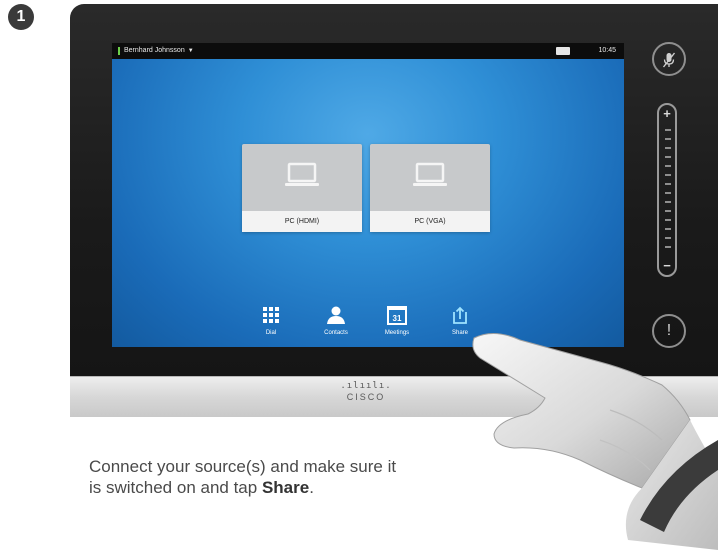 This screenshot has width=718, height=550. What do you see at coordinates (302, 221) in the screenshot?
I see `source-label: PC (HDMI)` at bounding box center [302, 221].